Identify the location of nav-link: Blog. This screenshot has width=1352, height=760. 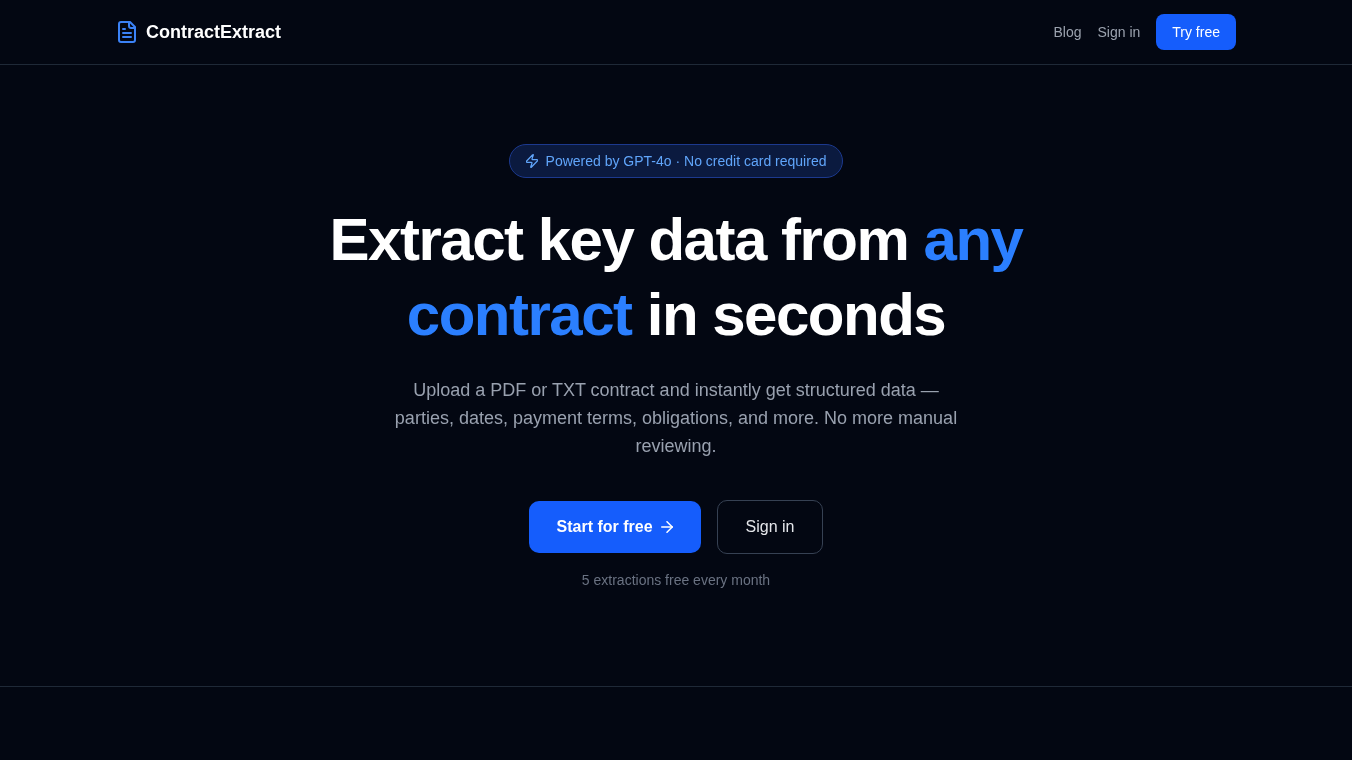
(1067, 32).